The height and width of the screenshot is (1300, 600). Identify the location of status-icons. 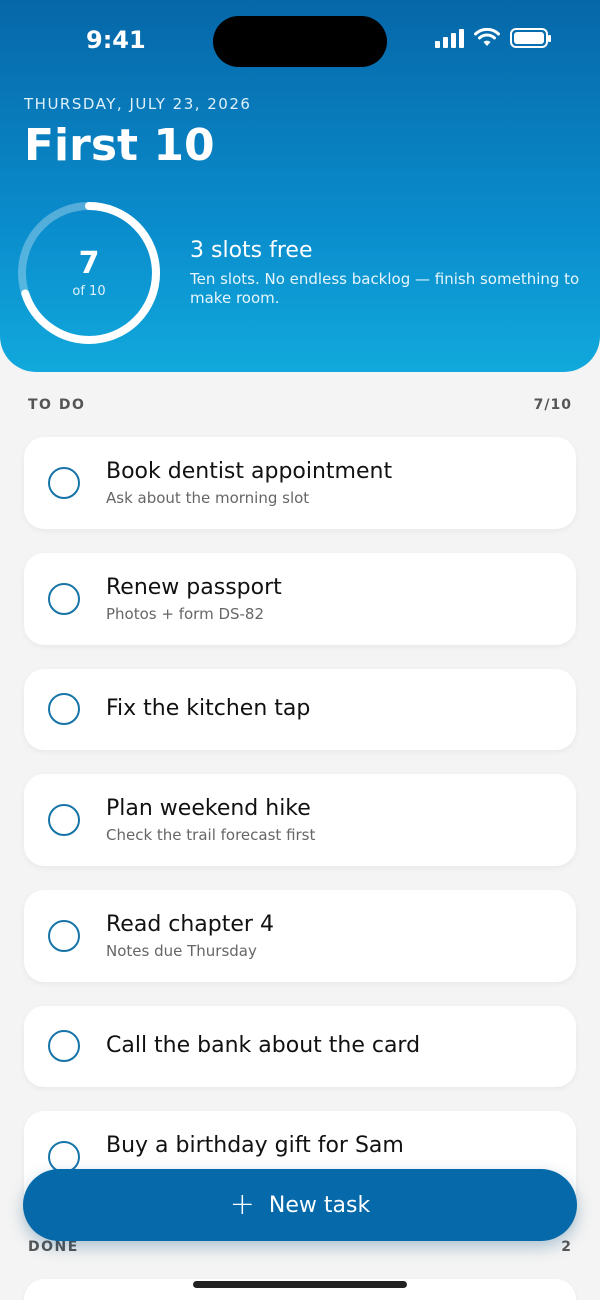
(493, 38).